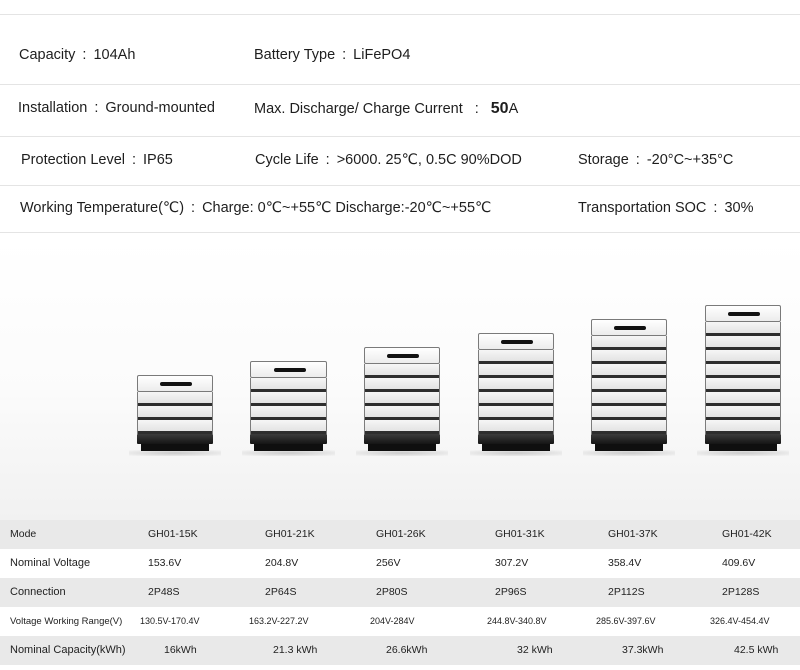  Describe the element at coordinates (66, 621) in the screenshot. I see `row-label: Voltage Working Range(V)` at that location.